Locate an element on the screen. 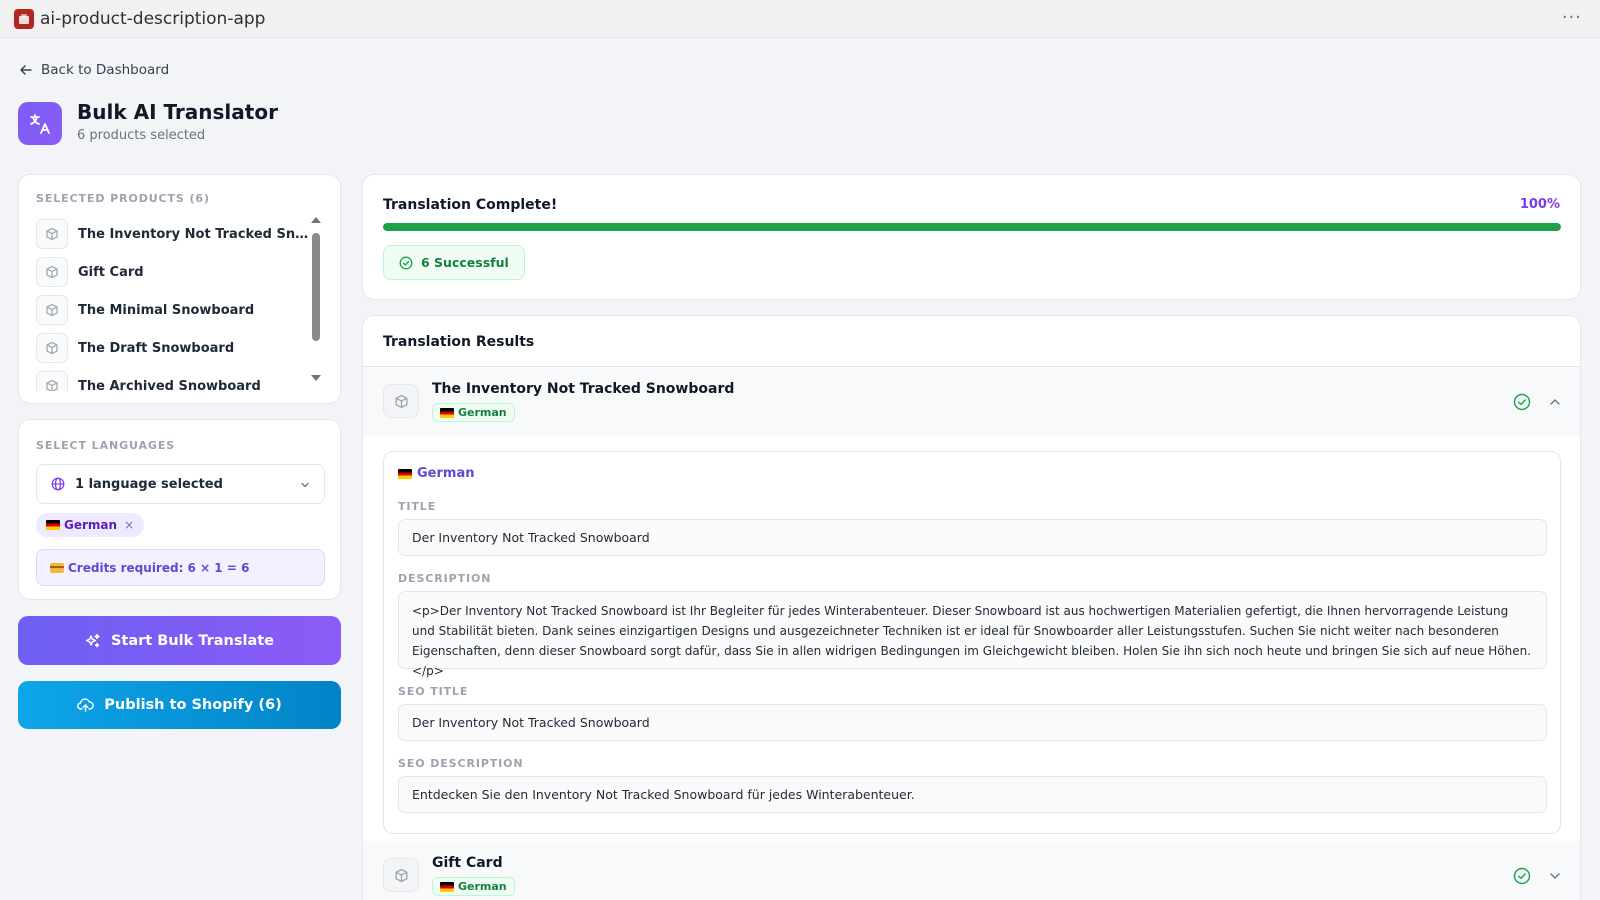 The width and height of the screenshot is (1600, 900). page-title: Bulk AI Translator is located at coordinates (177, 112).